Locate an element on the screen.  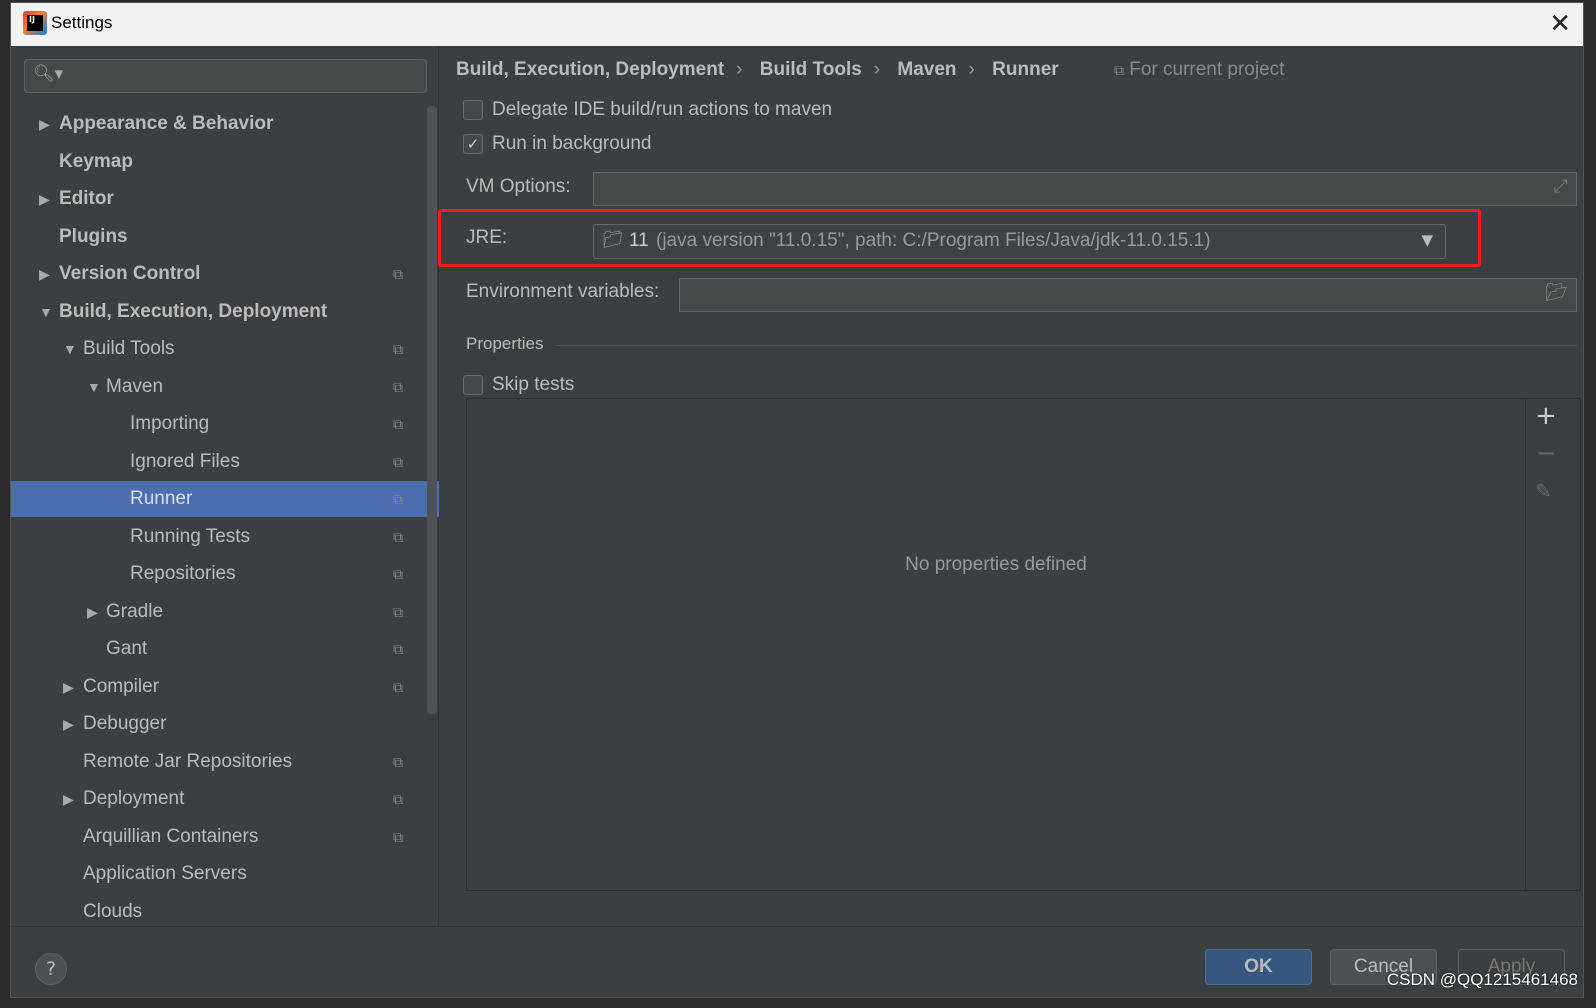
sidebar-item: ▶ Version Control ⧉ is located at coordinates (225, 274).